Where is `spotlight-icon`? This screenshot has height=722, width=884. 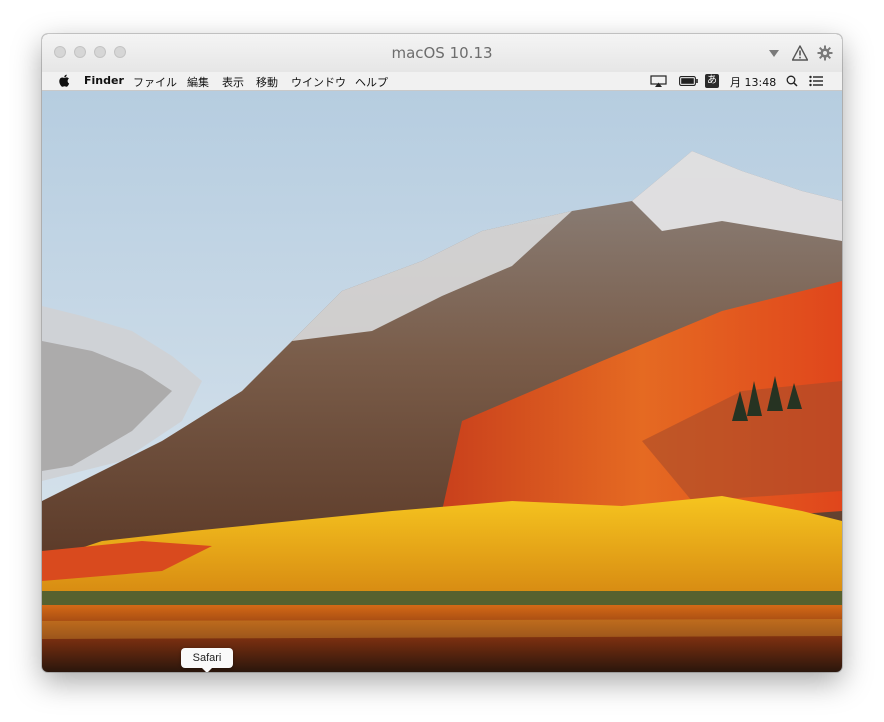 spotlight-icon is located at coordinates (792, 81).